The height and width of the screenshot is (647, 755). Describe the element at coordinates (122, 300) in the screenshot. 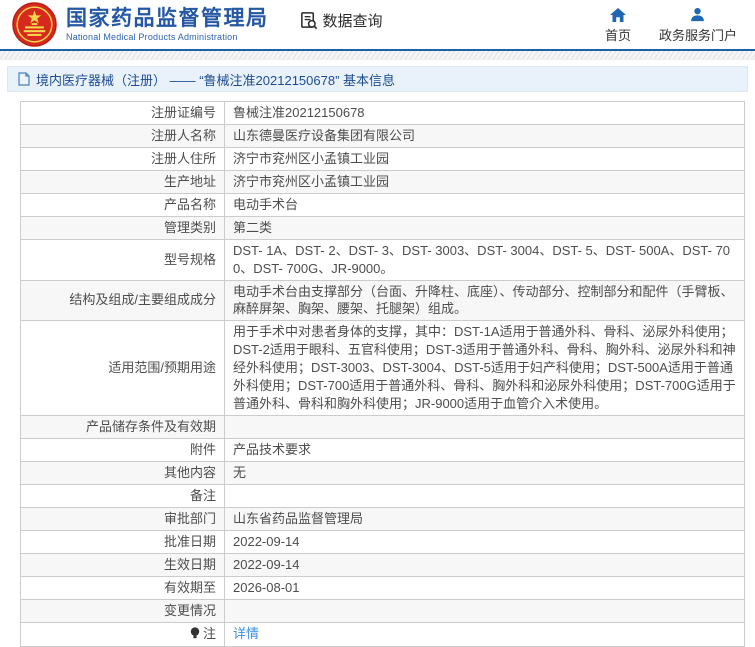

I see `row-label: 结构及组成/主要组成成分` at that location.